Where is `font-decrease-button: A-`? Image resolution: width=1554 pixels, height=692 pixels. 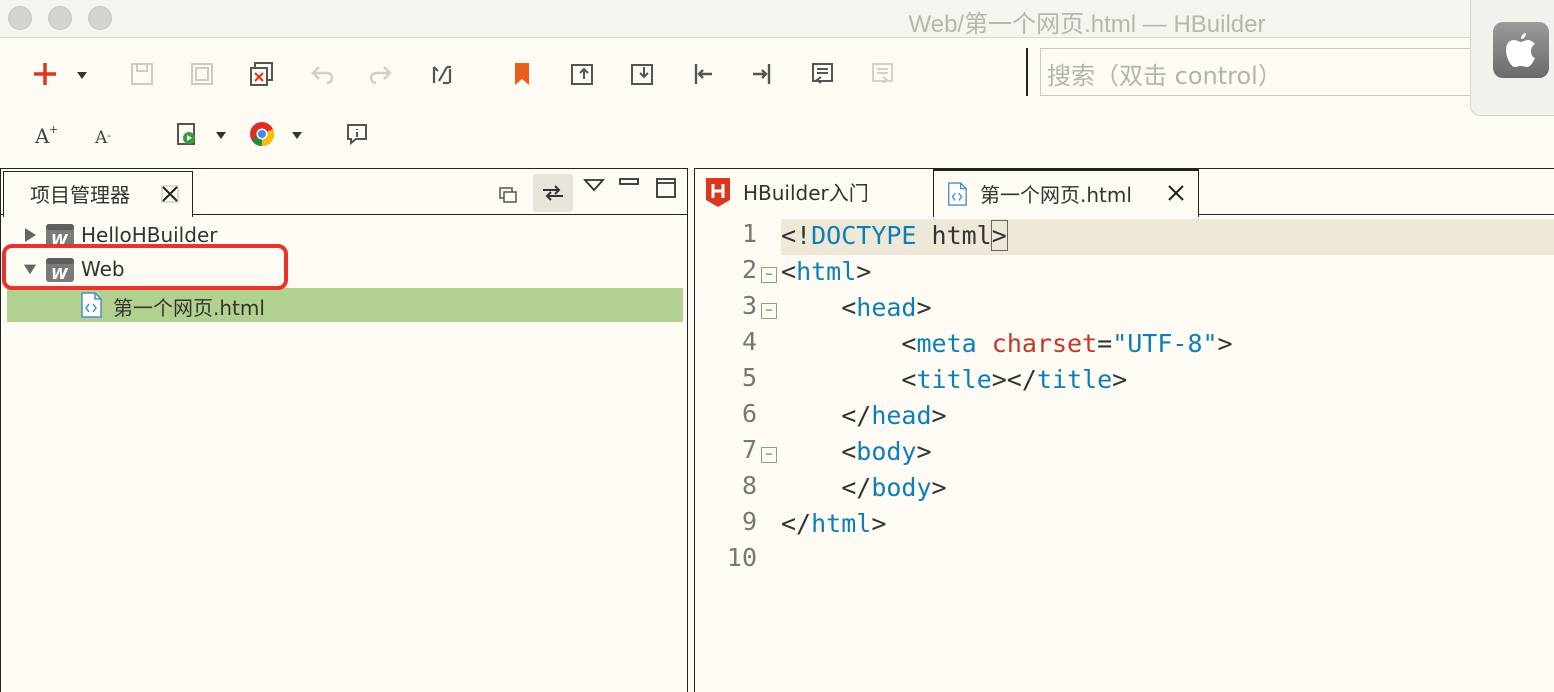
font-decrease-button: A- is located at coordinates (105, 134).